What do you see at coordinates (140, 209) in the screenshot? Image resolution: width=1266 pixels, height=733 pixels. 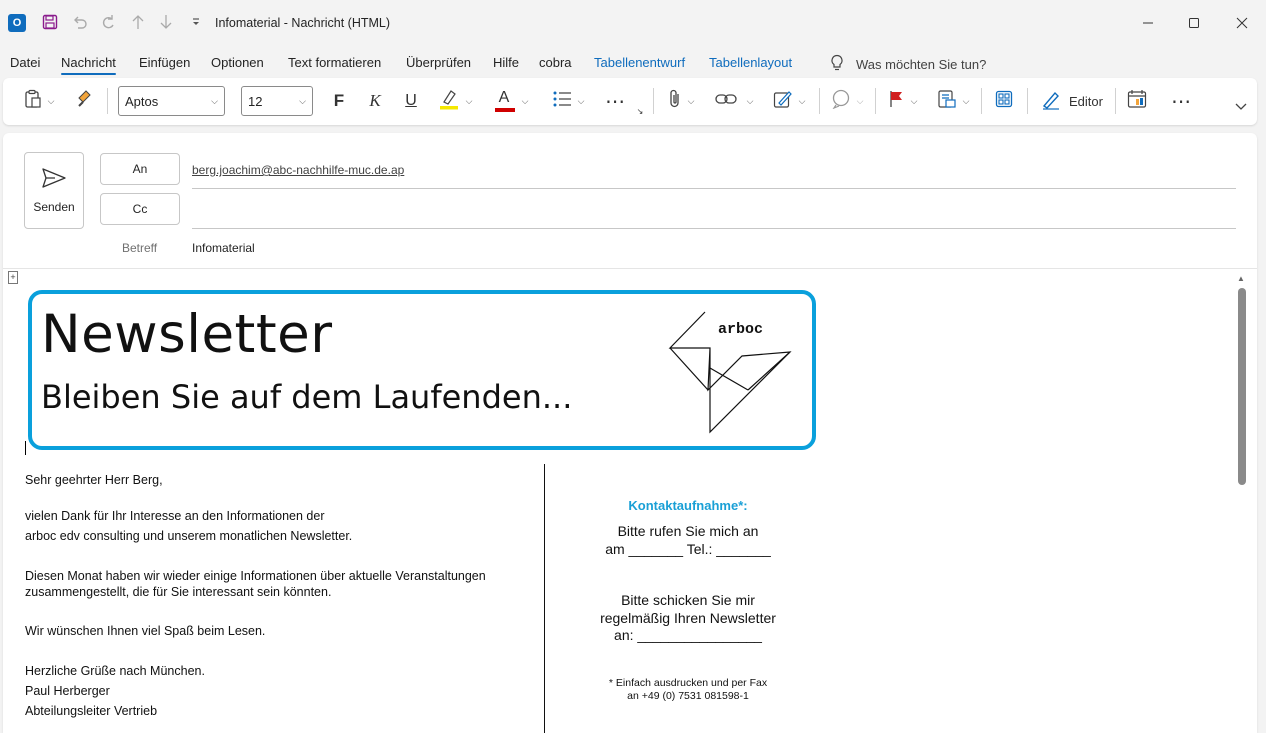 I see `cc-button: Cc` at bounding box center [140, 209].